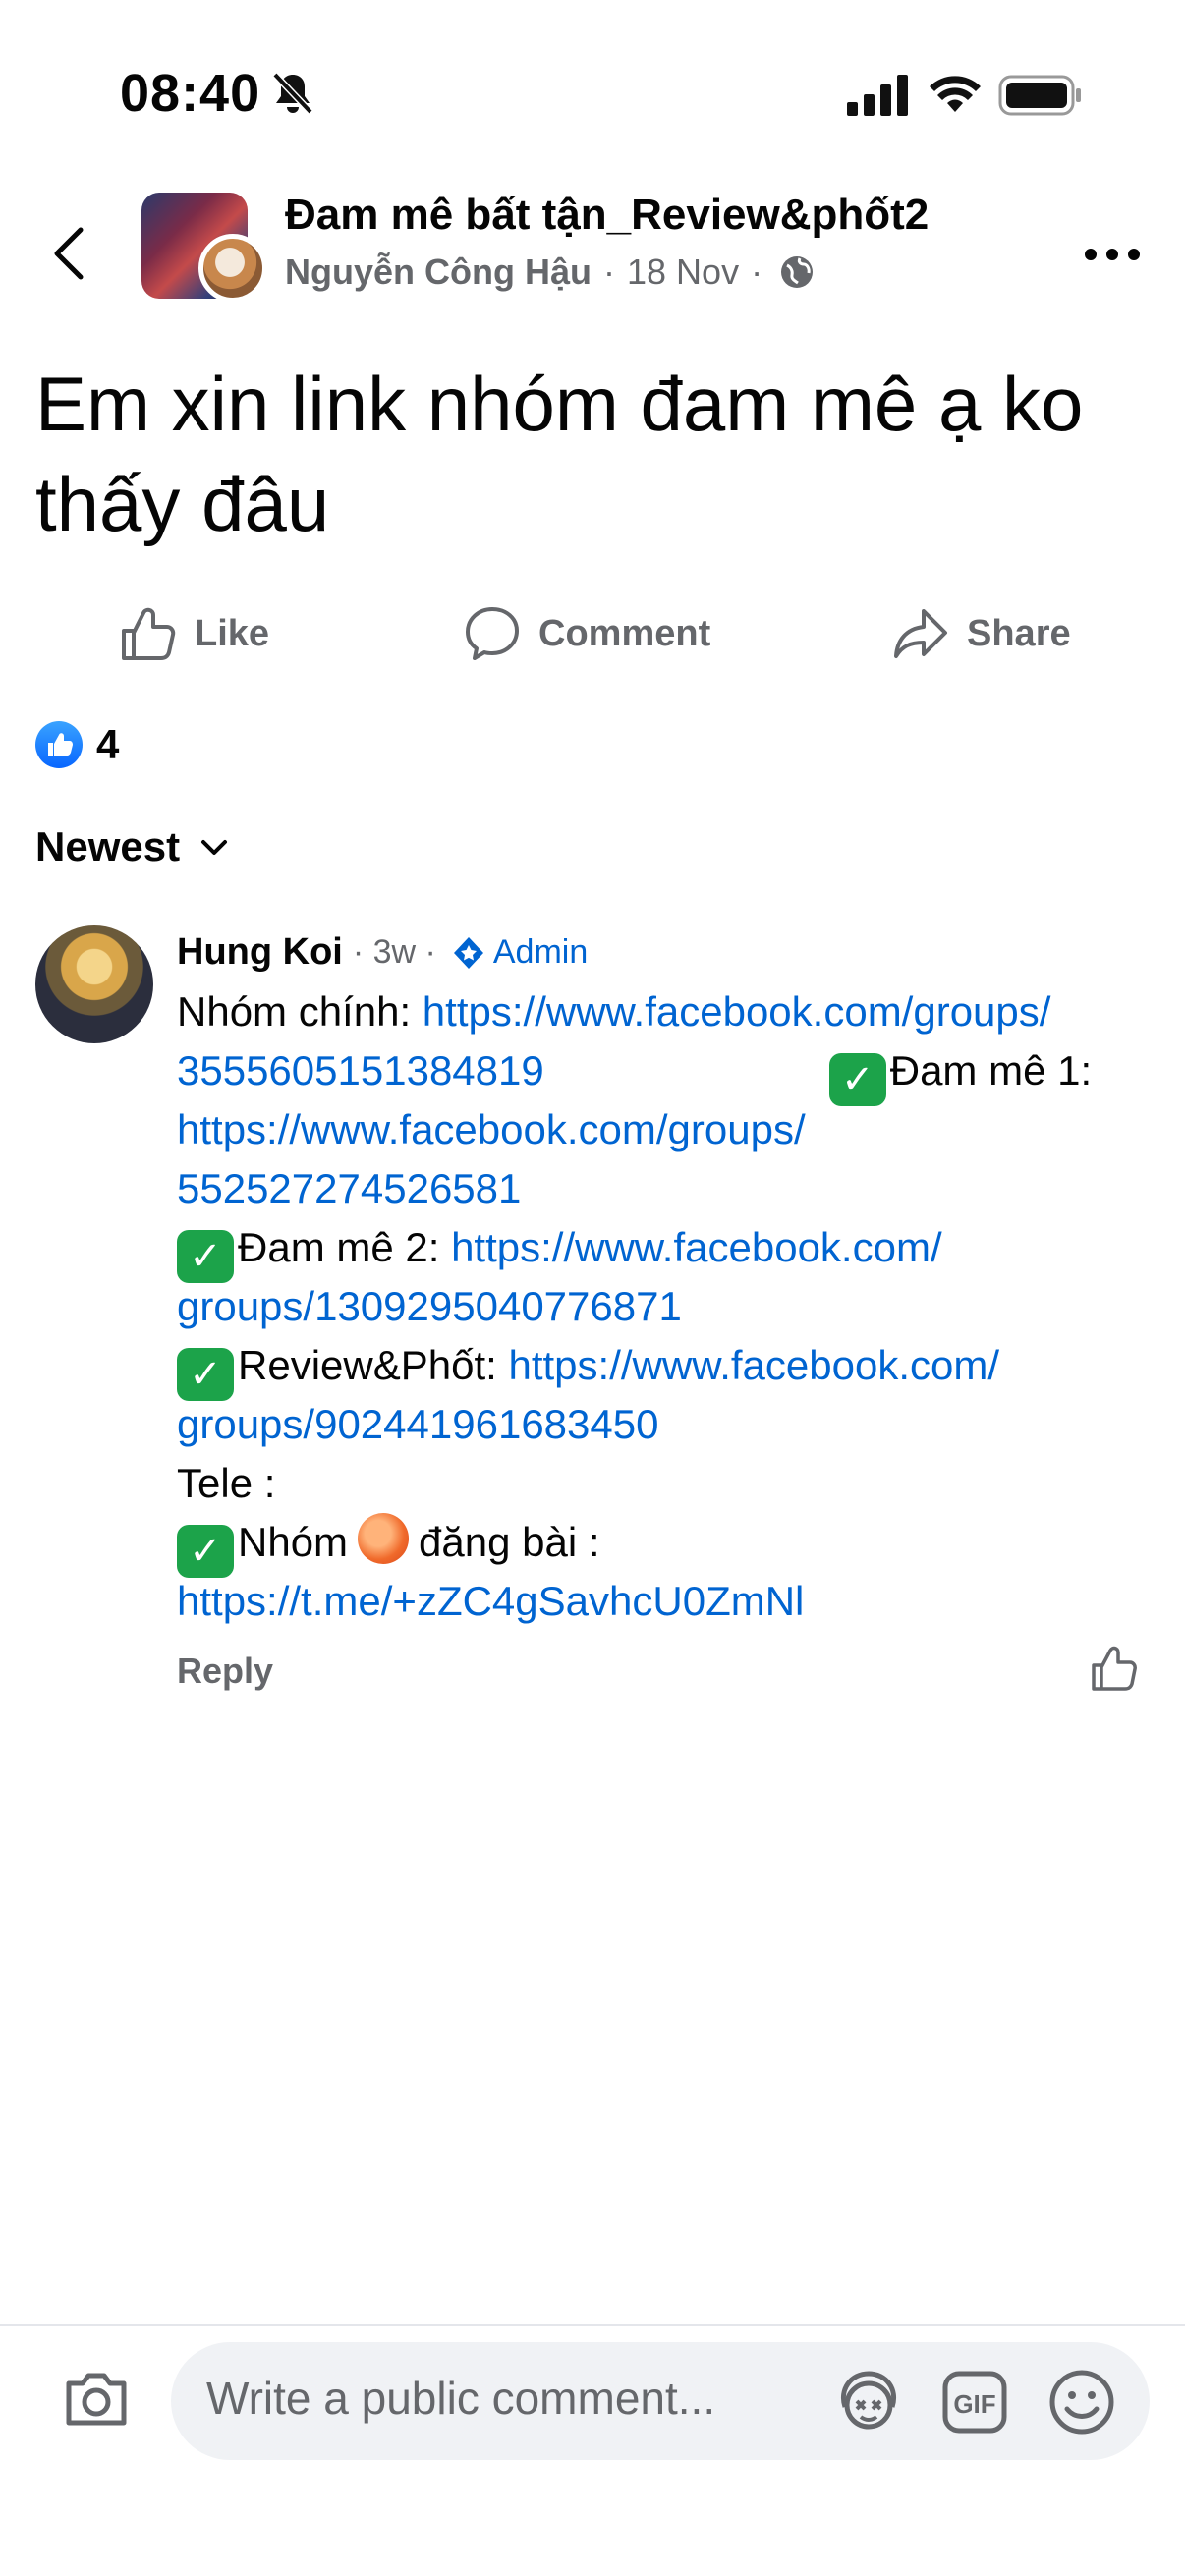  What do you see at coordinates (417, 1424) in the screenshot?
I see `comment-link: groups/902441961683450` at bounding box center [417, 1424].